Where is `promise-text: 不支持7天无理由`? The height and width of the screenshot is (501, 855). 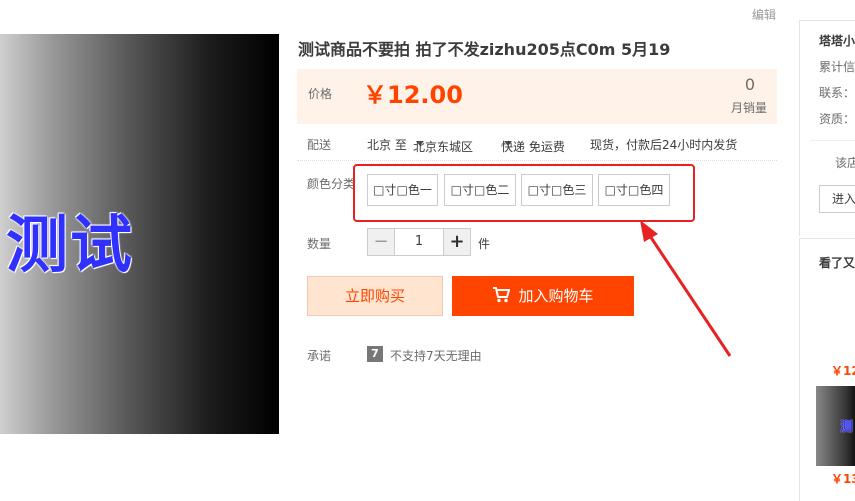 promise-text: 不支持7天无理由 is located at coordinates (436, 356).